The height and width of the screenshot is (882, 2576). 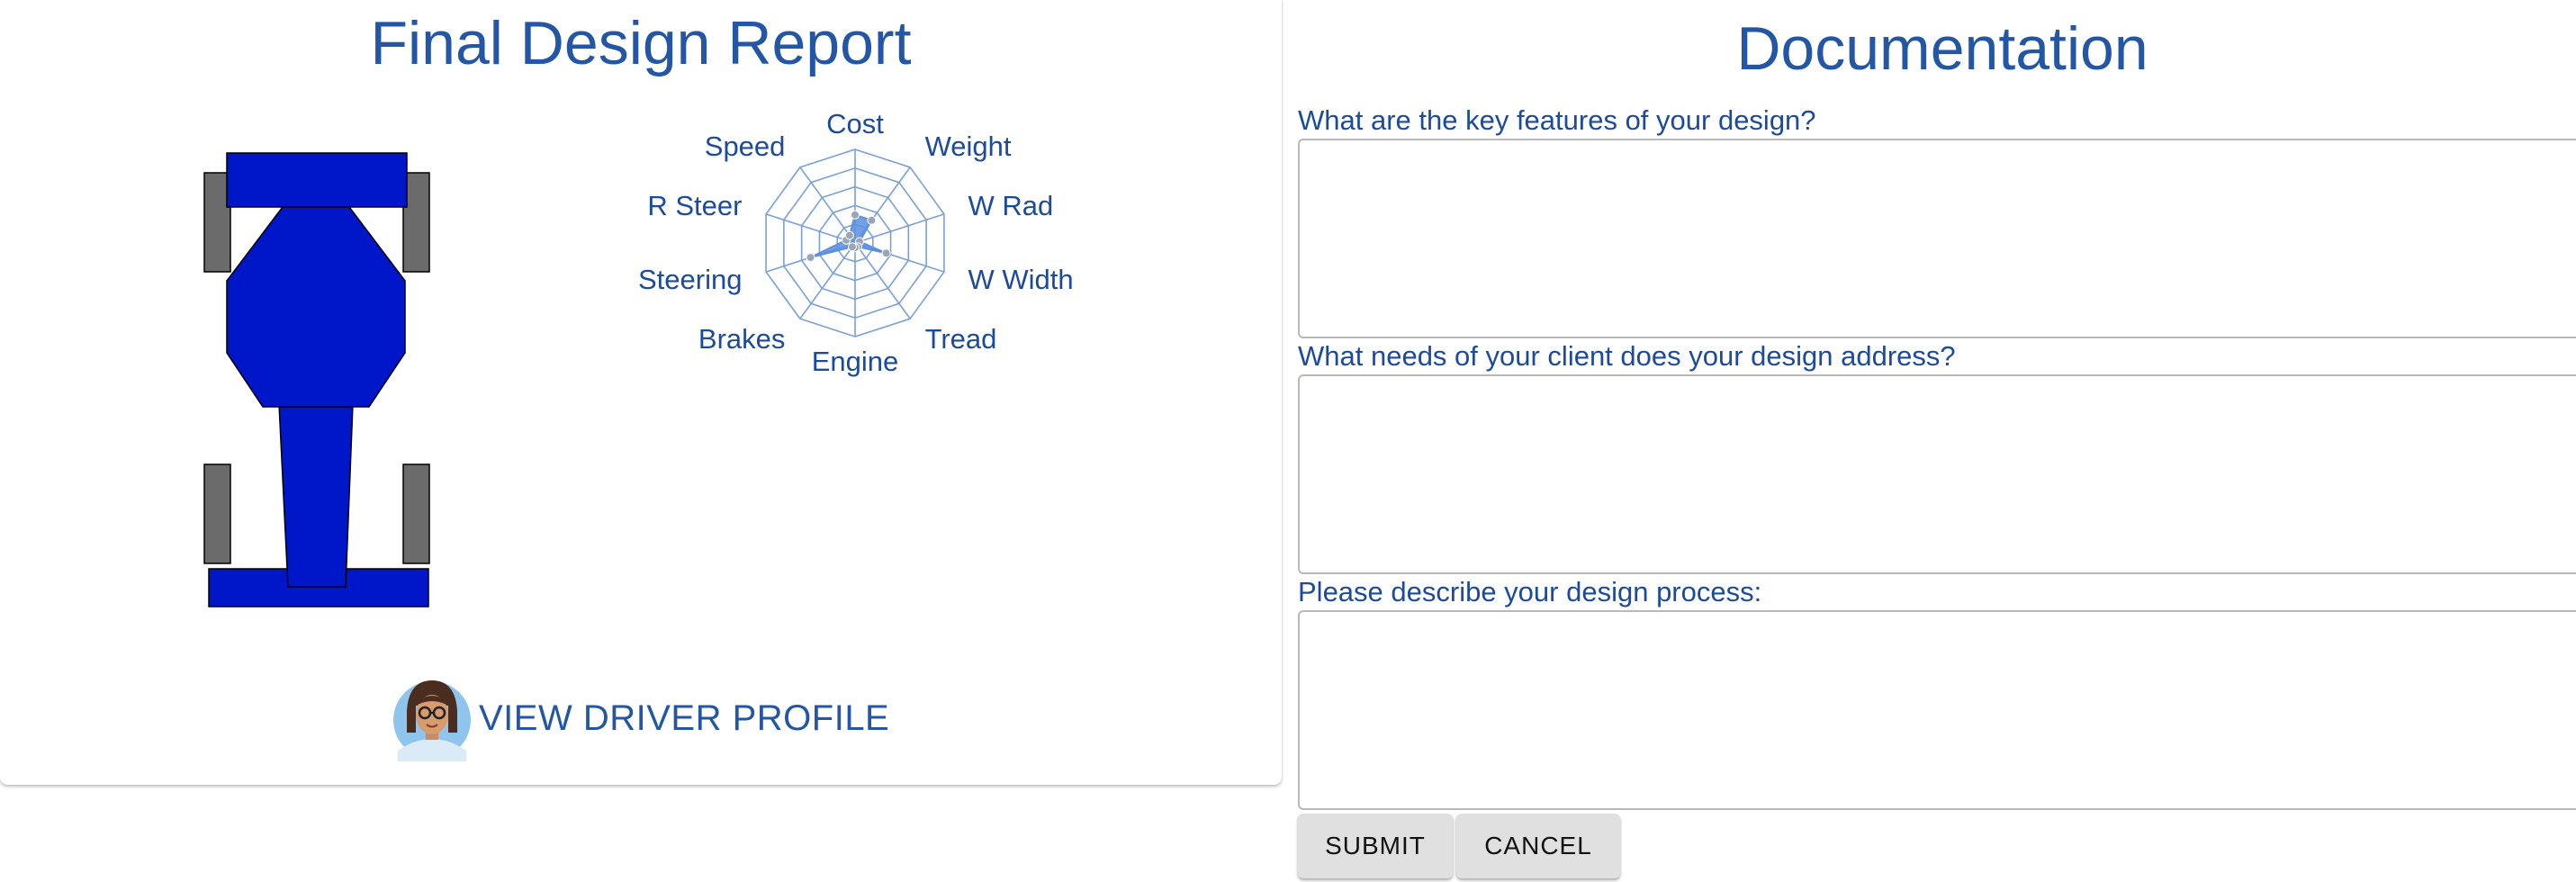 I want to click on radar-axis-label: Speed, so click(x=745, y=146).